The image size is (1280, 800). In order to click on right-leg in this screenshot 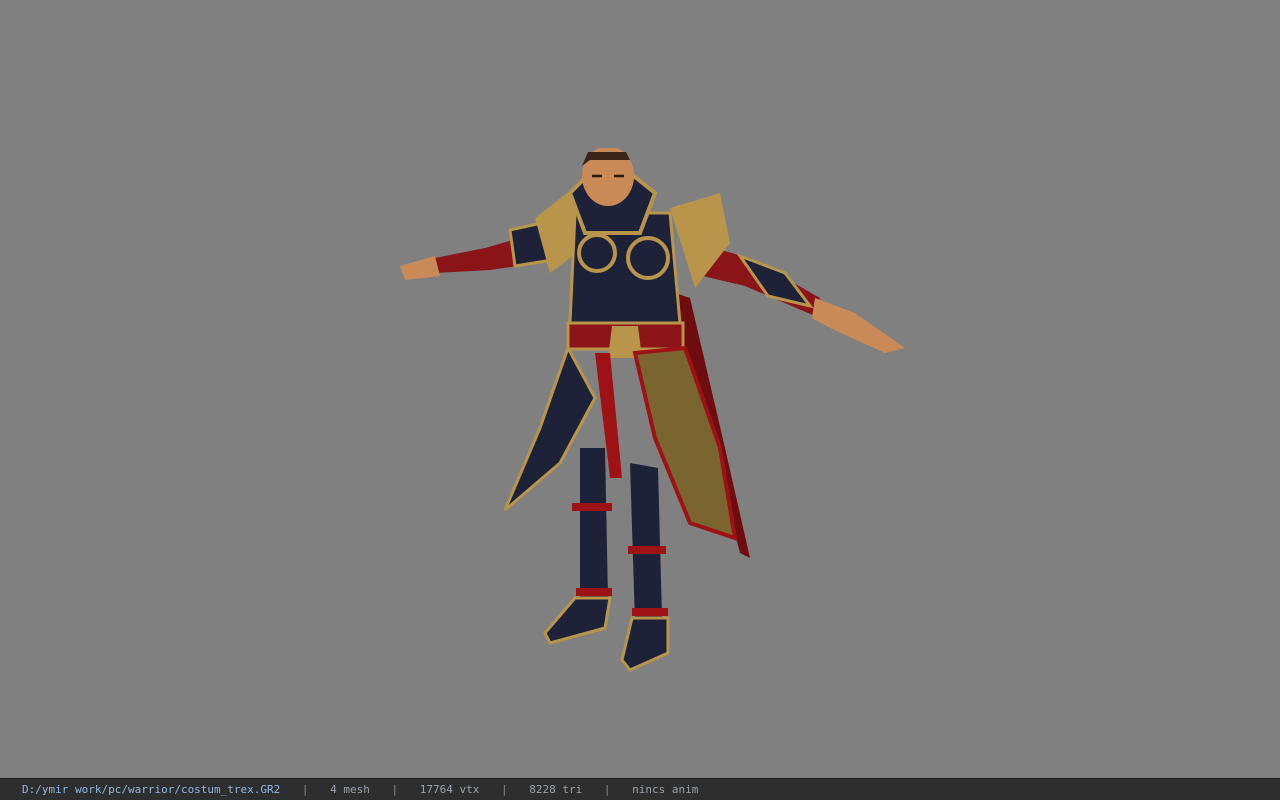, I will do `click(646, 543)`.